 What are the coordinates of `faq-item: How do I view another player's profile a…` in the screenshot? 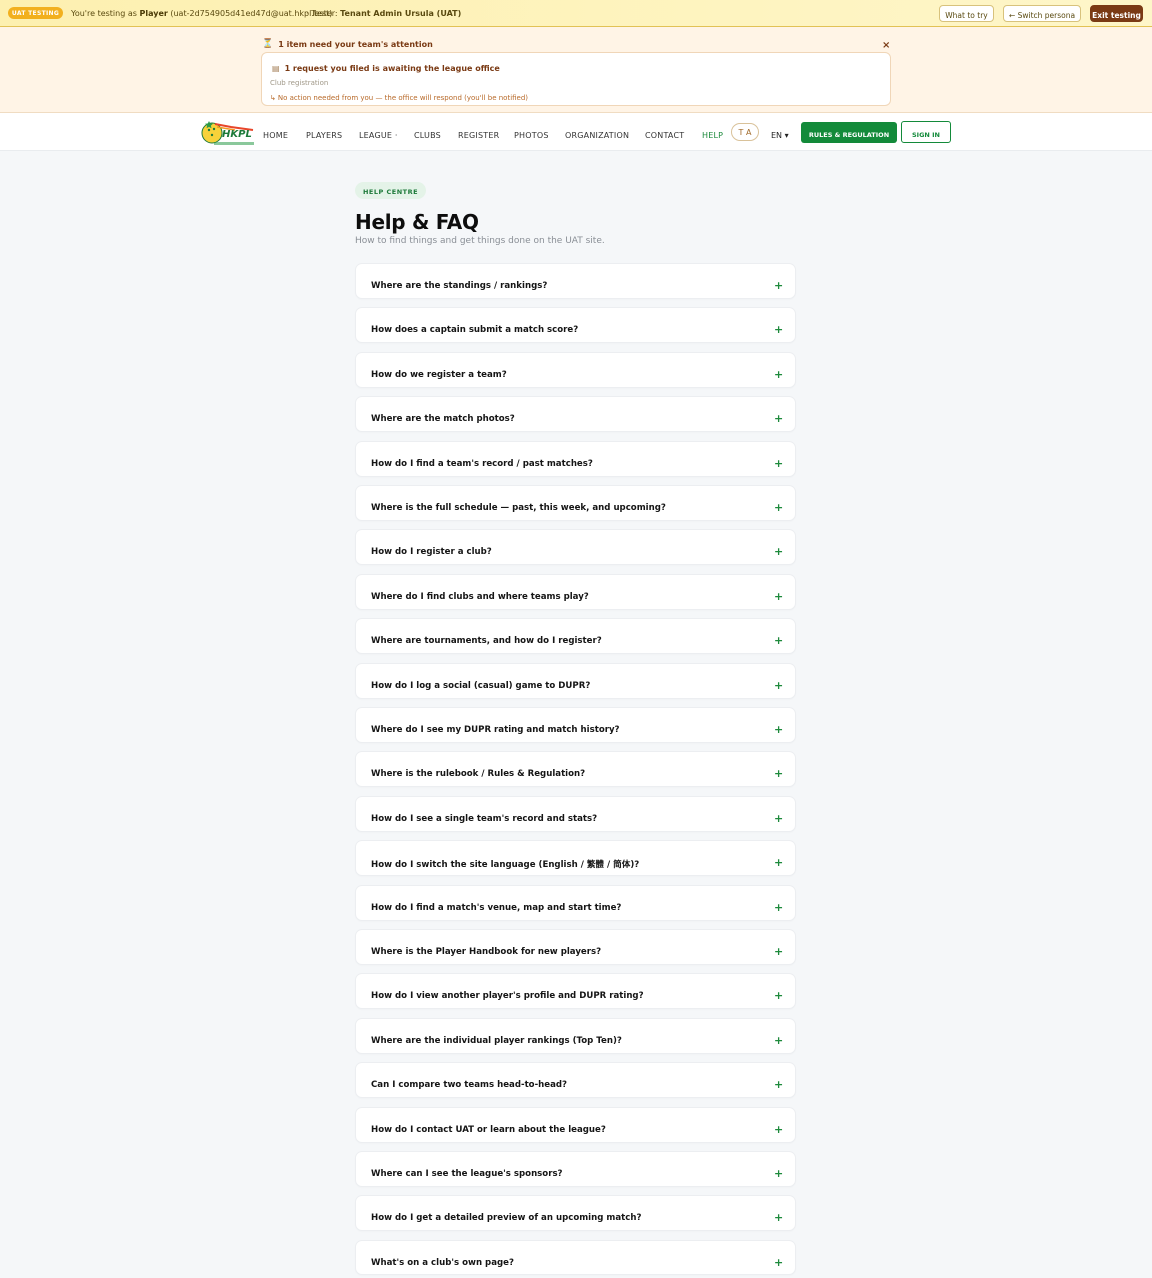 It's located at (575, 991).